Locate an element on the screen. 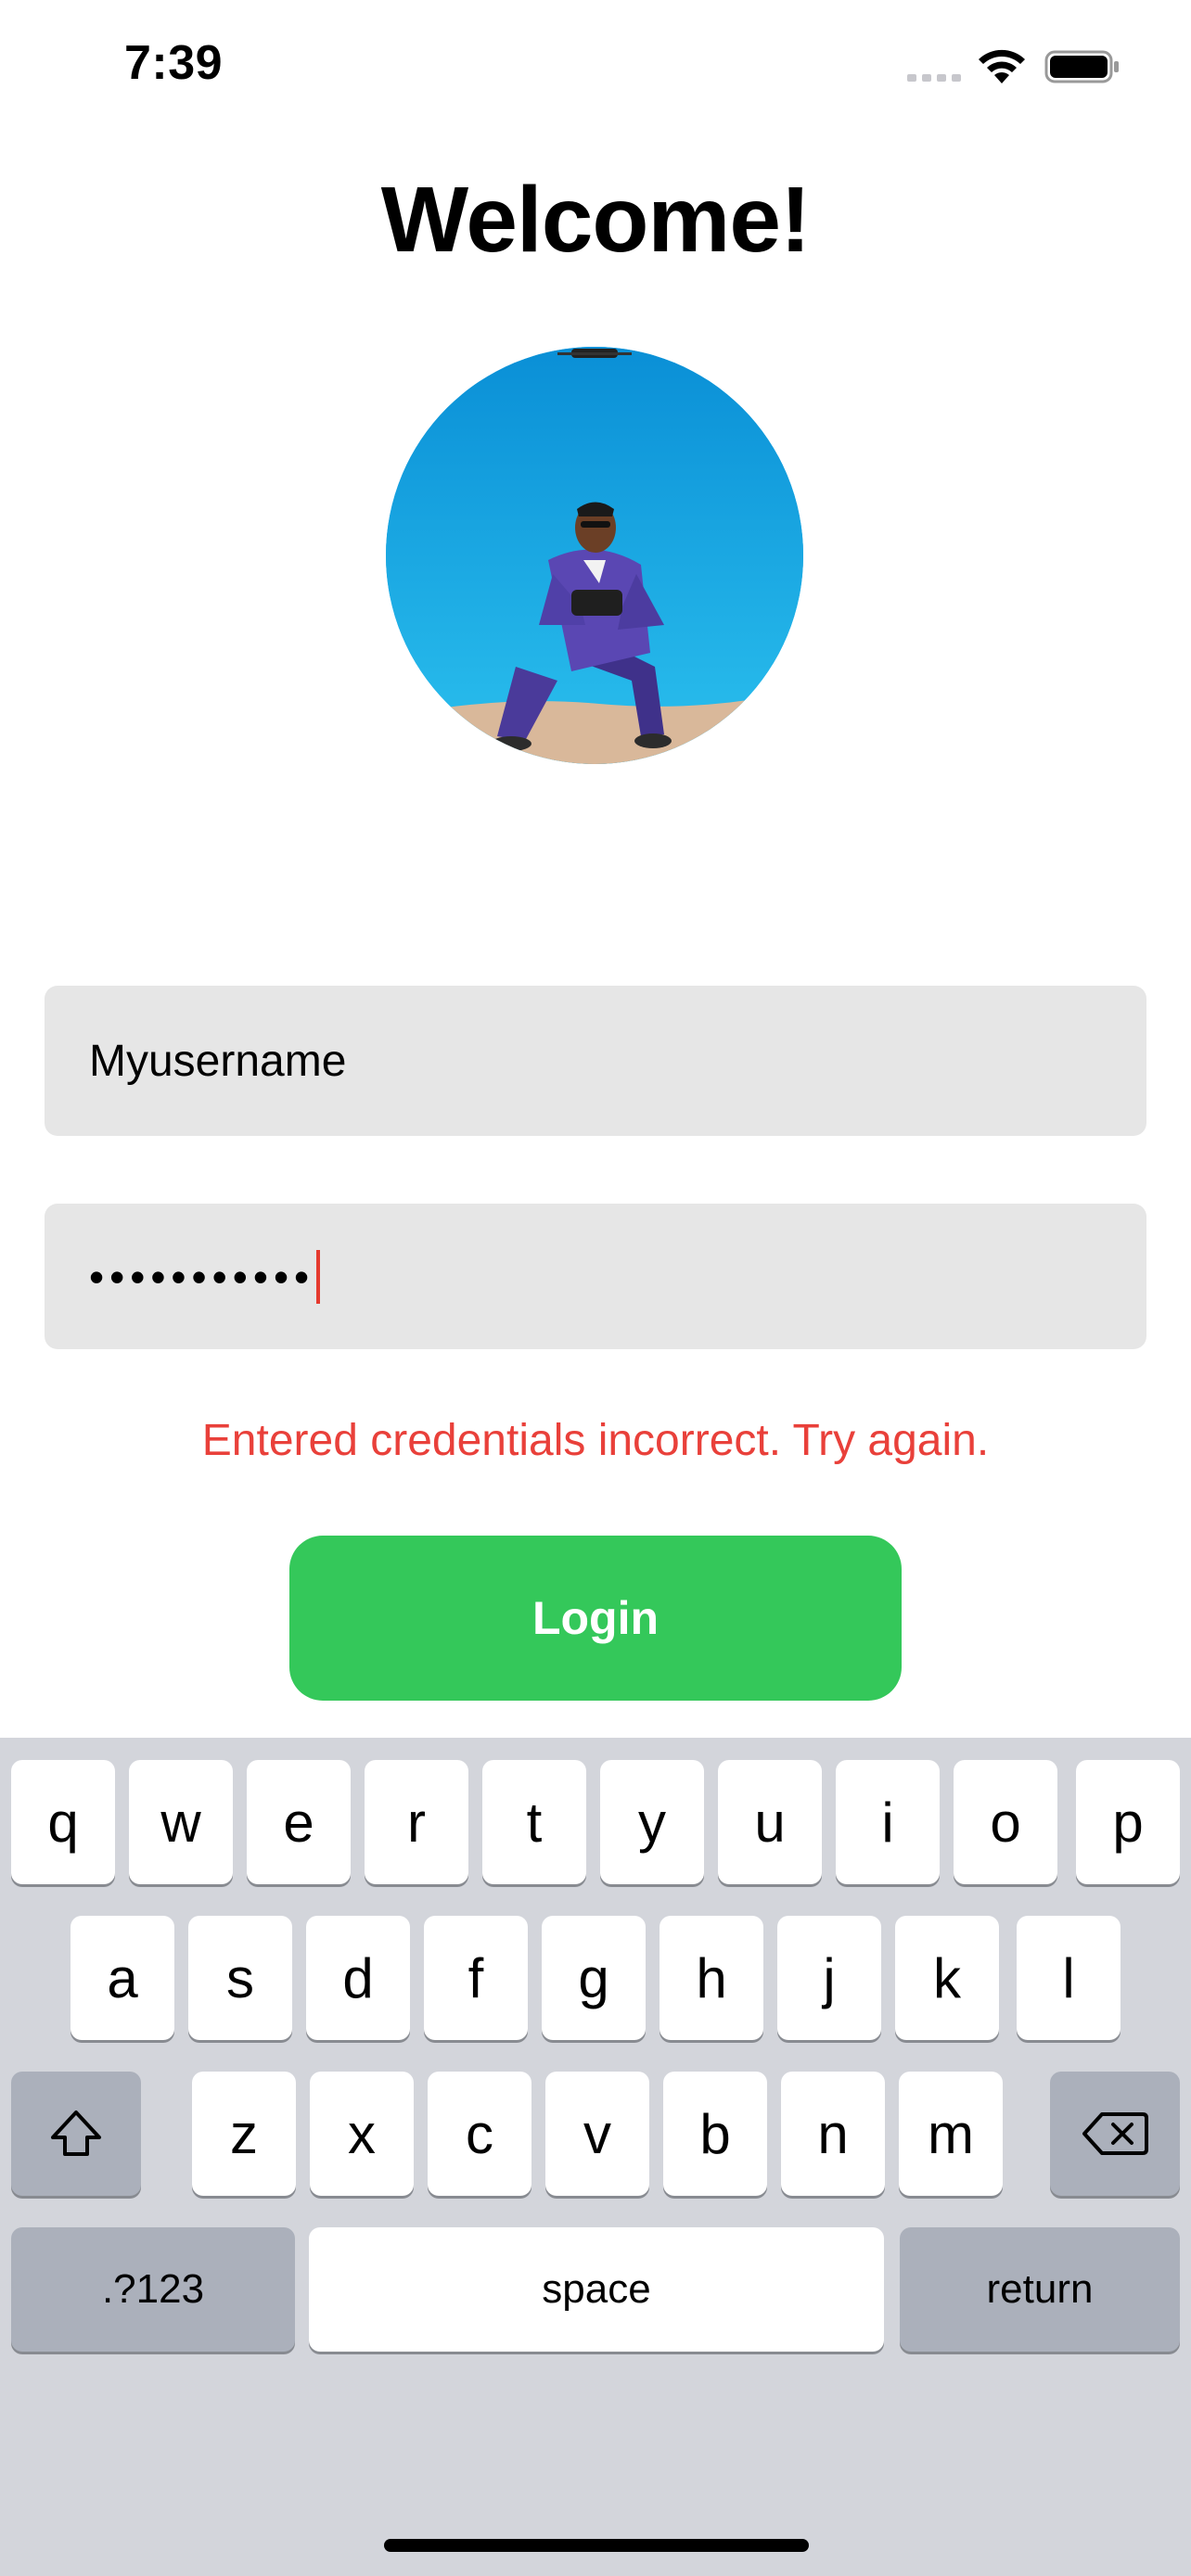  key-l: l is located at coordinates (1069, 1978).